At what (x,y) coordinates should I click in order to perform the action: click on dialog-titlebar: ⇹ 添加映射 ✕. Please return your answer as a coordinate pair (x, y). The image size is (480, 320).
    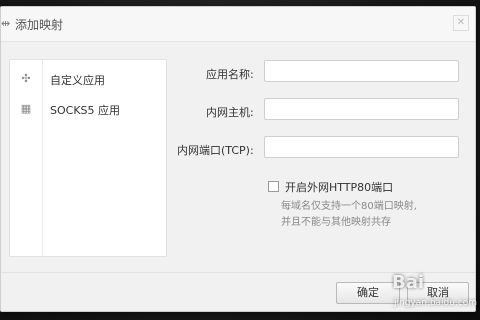
    Looking at the image, I should click on (238, 24).